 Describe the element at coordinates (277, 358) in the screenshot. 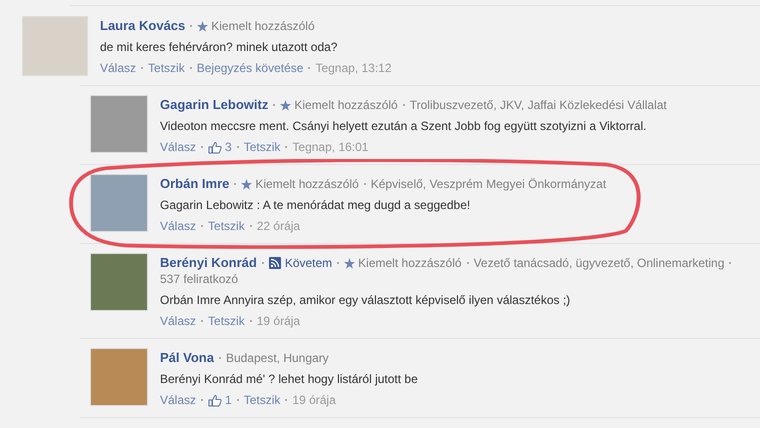

I see `author-info: Budapest, Hungary` at that location.